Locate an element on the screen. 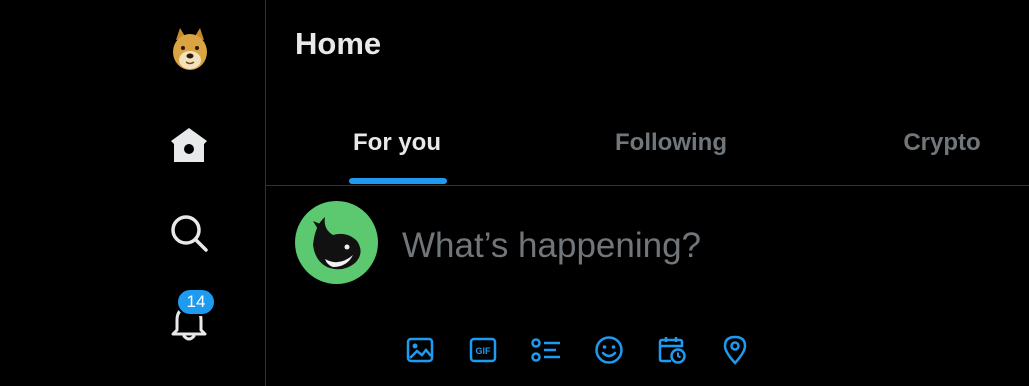  sidebar-item-home is located at coordinates (189, 145).